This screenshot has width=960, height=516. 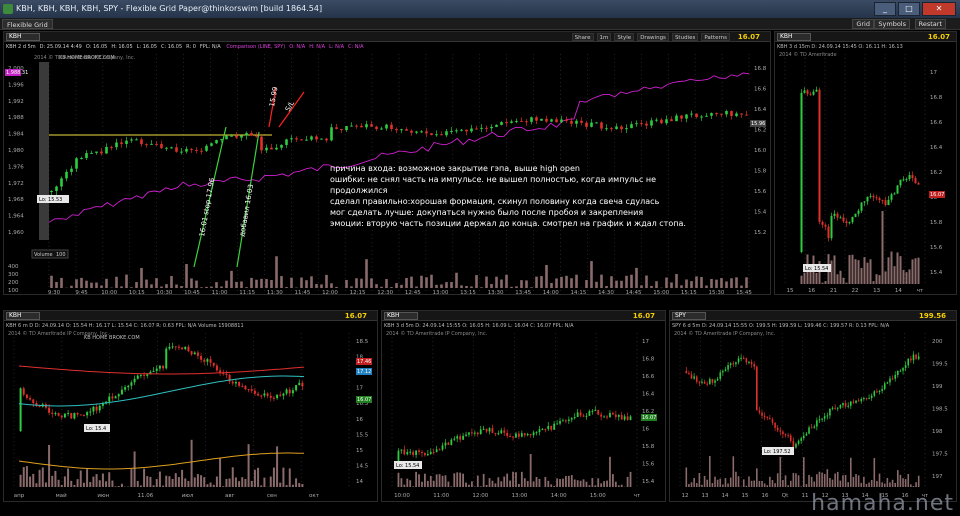 What do you see at coordinates (16, 151) in the screenshot?
I see `left-axis-label: 1,980` at bounding box center [16, 151].